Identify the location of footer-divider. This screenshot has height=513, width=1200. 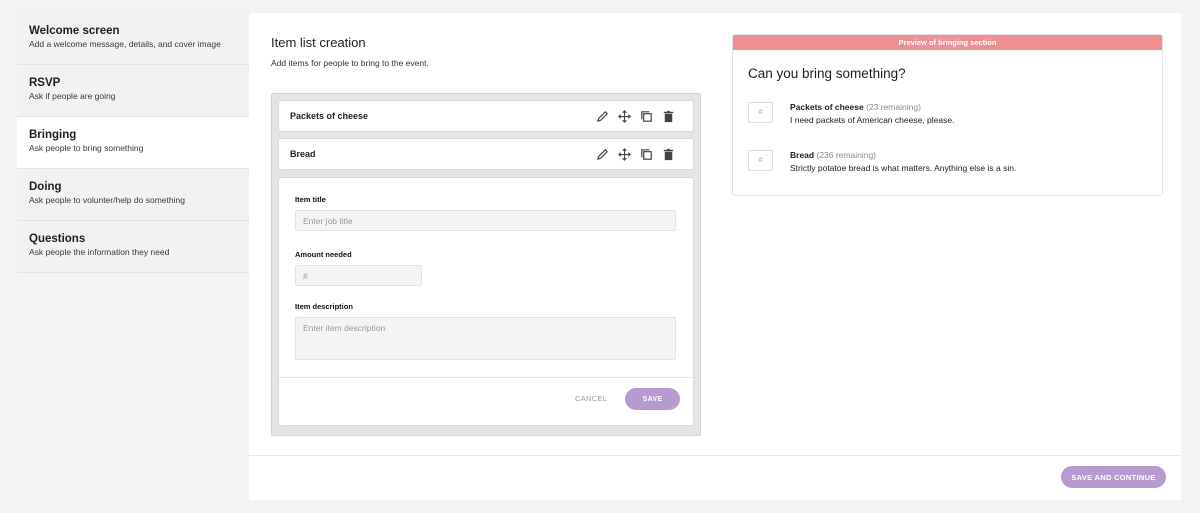
(715, 455).